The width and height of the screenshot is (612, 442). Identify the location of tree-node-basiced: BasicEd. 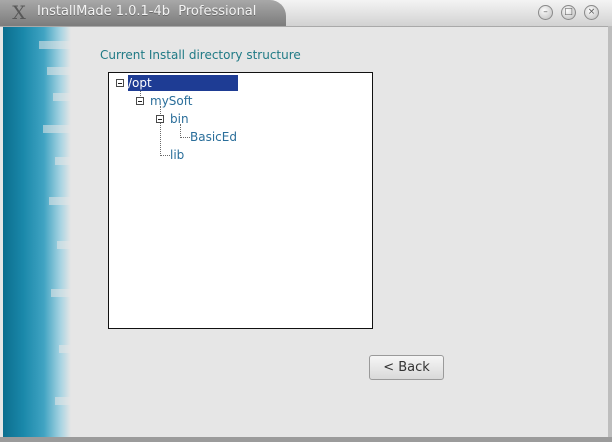
(213, 137).